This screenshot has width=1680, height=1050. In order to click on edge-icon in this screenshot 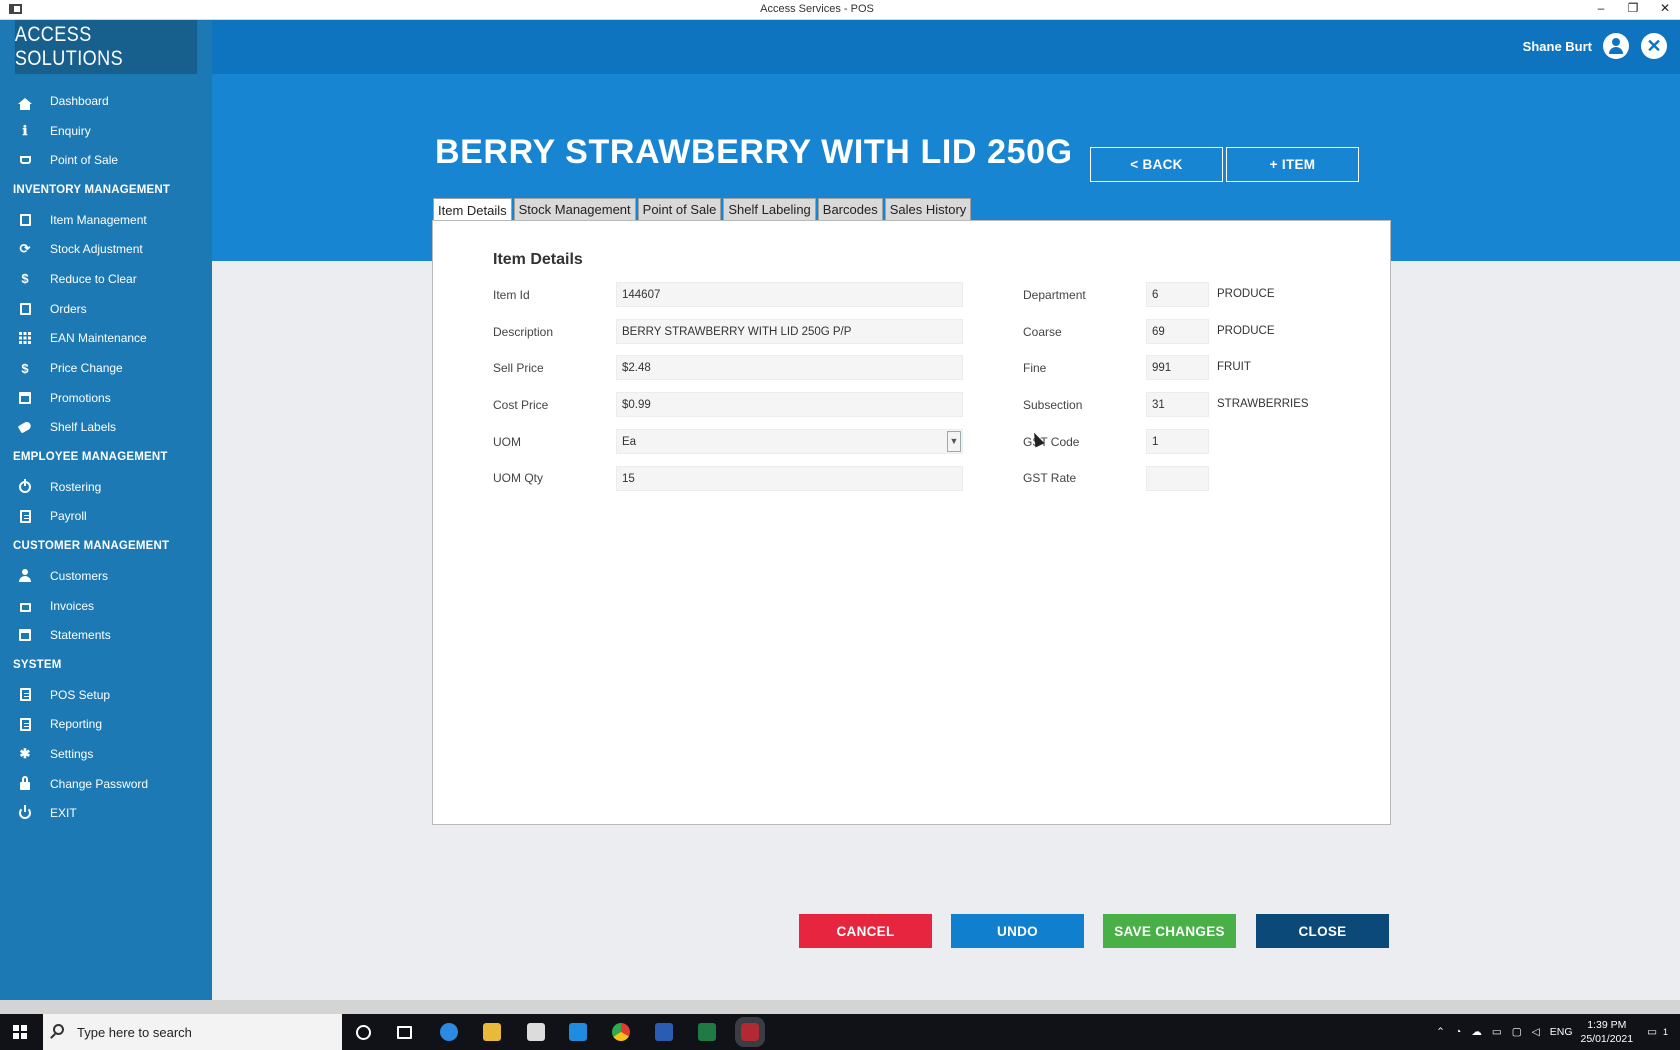, I will do `click(449, 1032)`.